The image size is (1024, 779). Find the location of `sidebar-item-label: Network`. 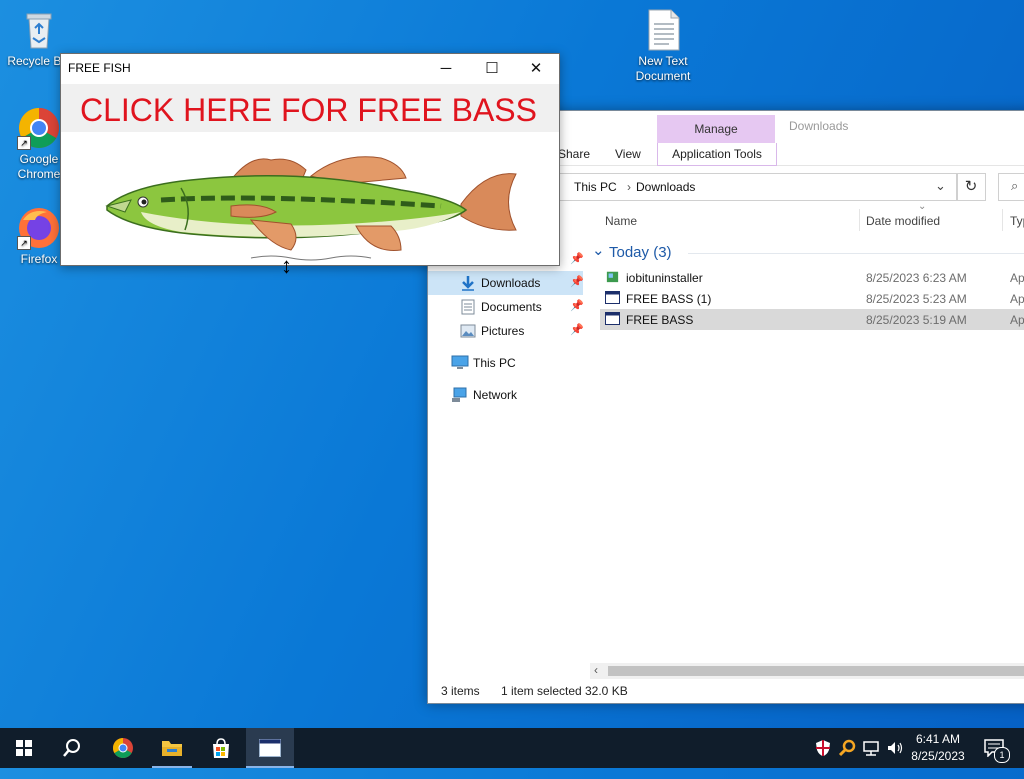

sidebar-item-label: Network is located at coordinates (495, 395).